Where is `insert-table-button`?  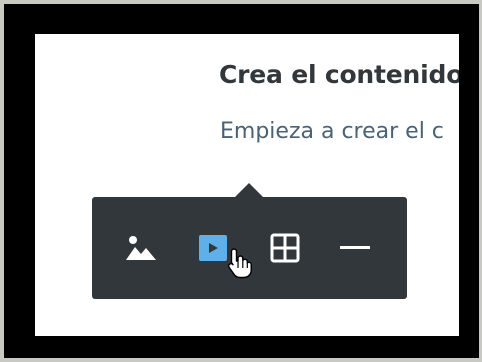 insert-table-button is located at coordinates (285, 248).